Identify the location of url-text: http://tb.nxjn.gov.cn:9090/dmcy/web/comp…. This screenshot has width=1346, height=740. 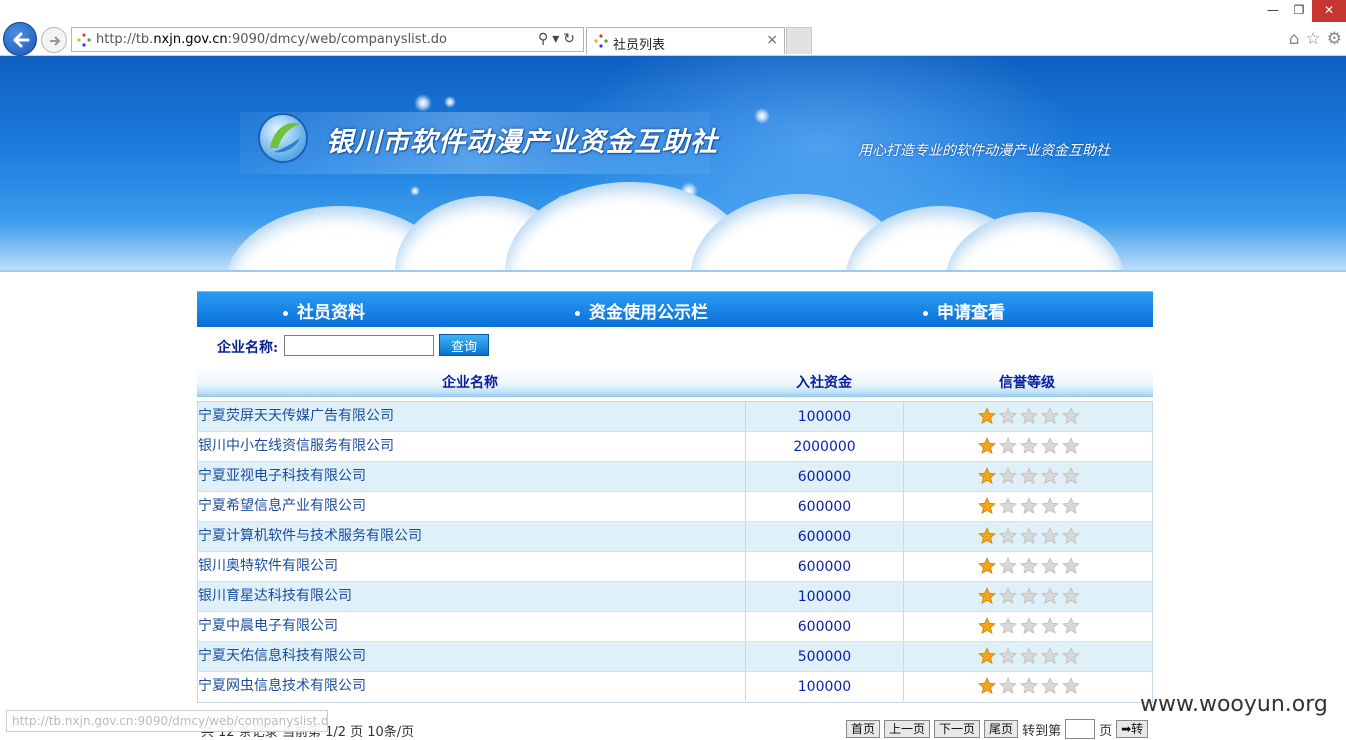
(272, 39).